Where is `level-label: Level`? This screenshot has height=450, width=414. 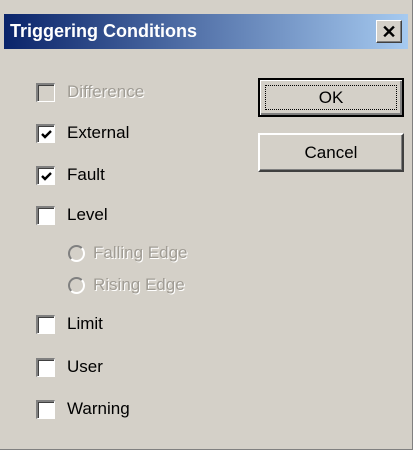 level-label: Level is located at coordinates (87, 214).